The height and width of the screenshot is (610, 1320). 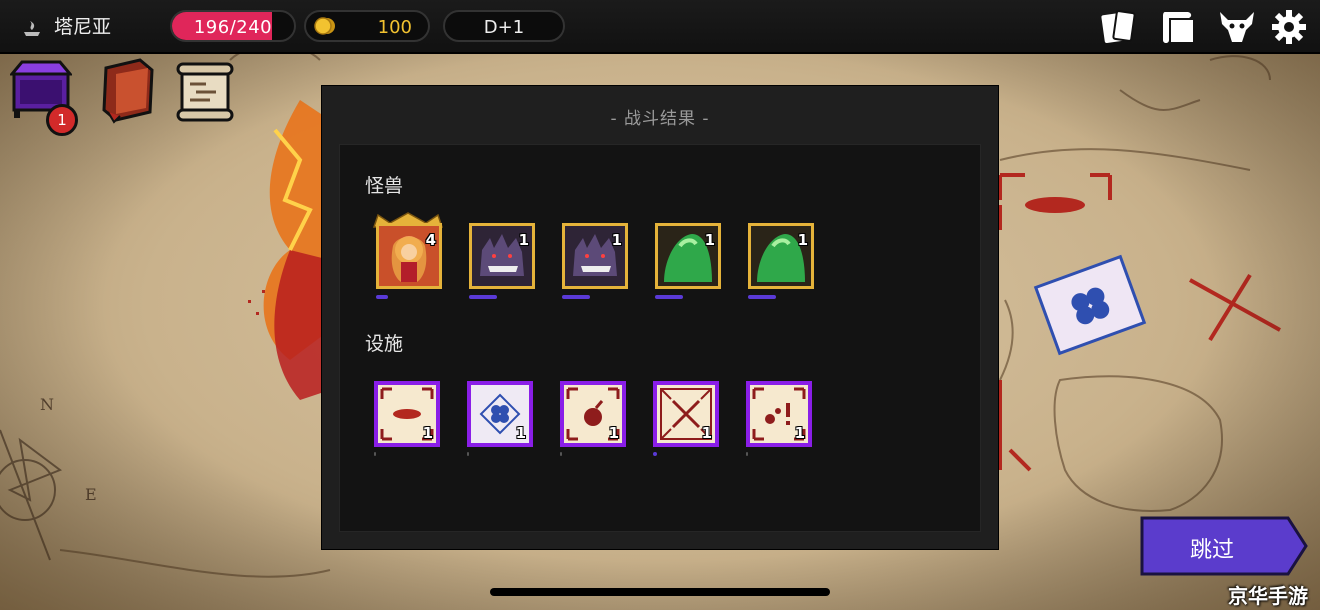 I want to click on watermark-text: 京华手游, so click(x=1268, y=596).